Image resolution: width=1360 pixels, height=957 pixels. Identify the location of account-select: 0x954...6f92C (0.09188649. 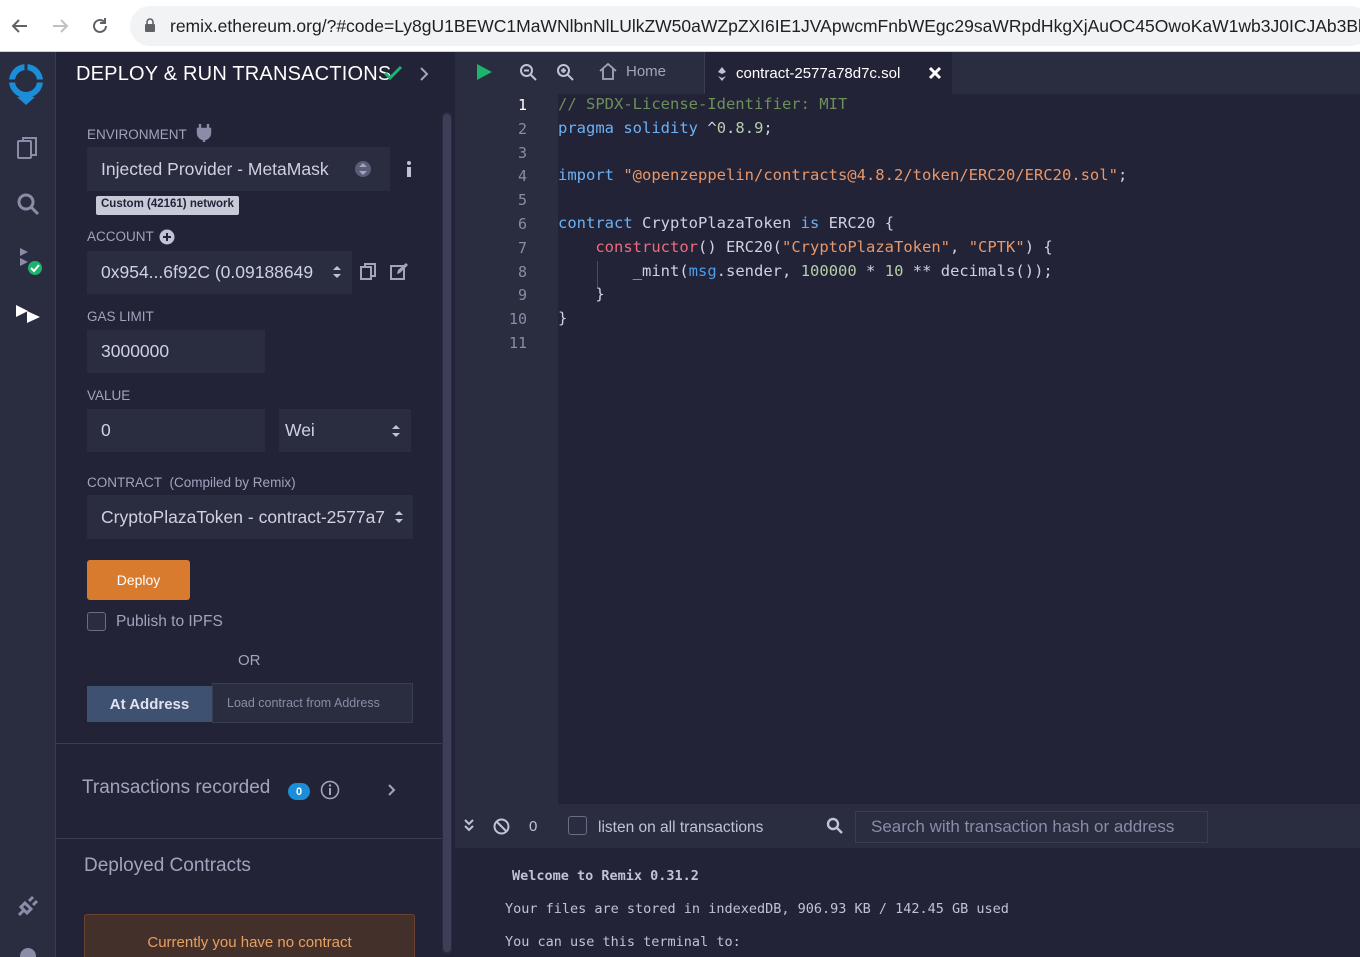
(219, 272).